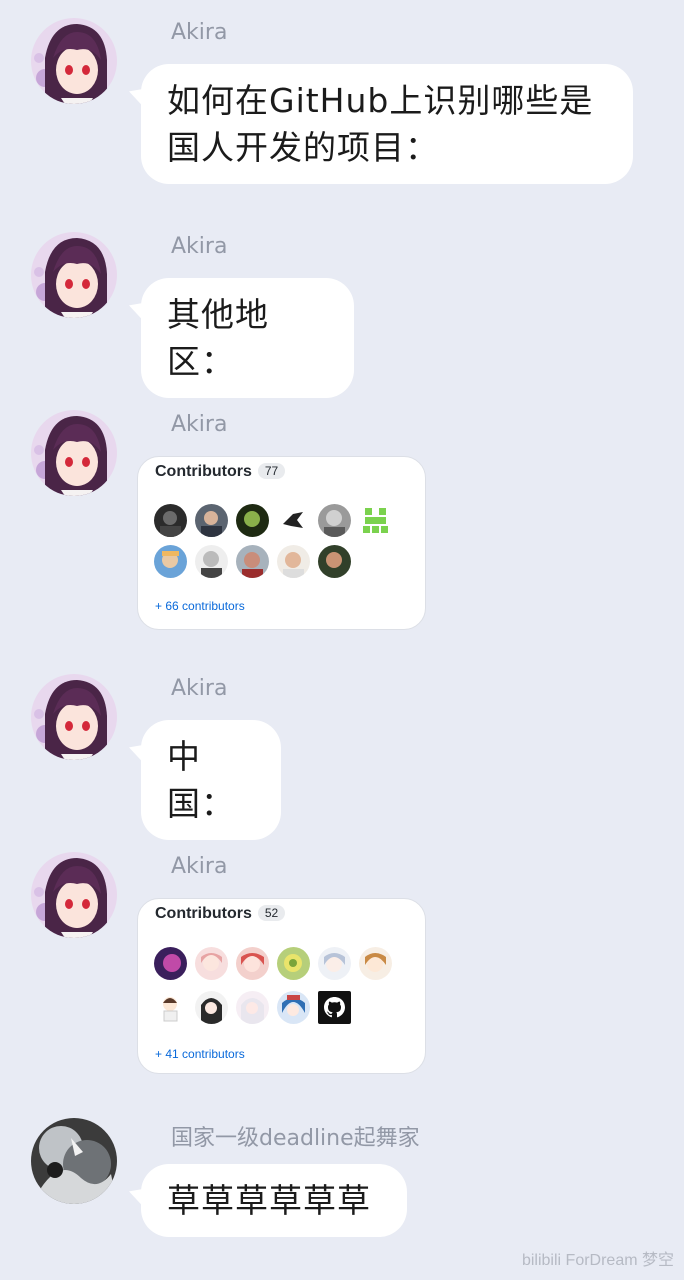  Describe the element at coordinates (295, 1138) in the screenshot. I see `sender-name: 国家一级deadline起舞家` at that location.